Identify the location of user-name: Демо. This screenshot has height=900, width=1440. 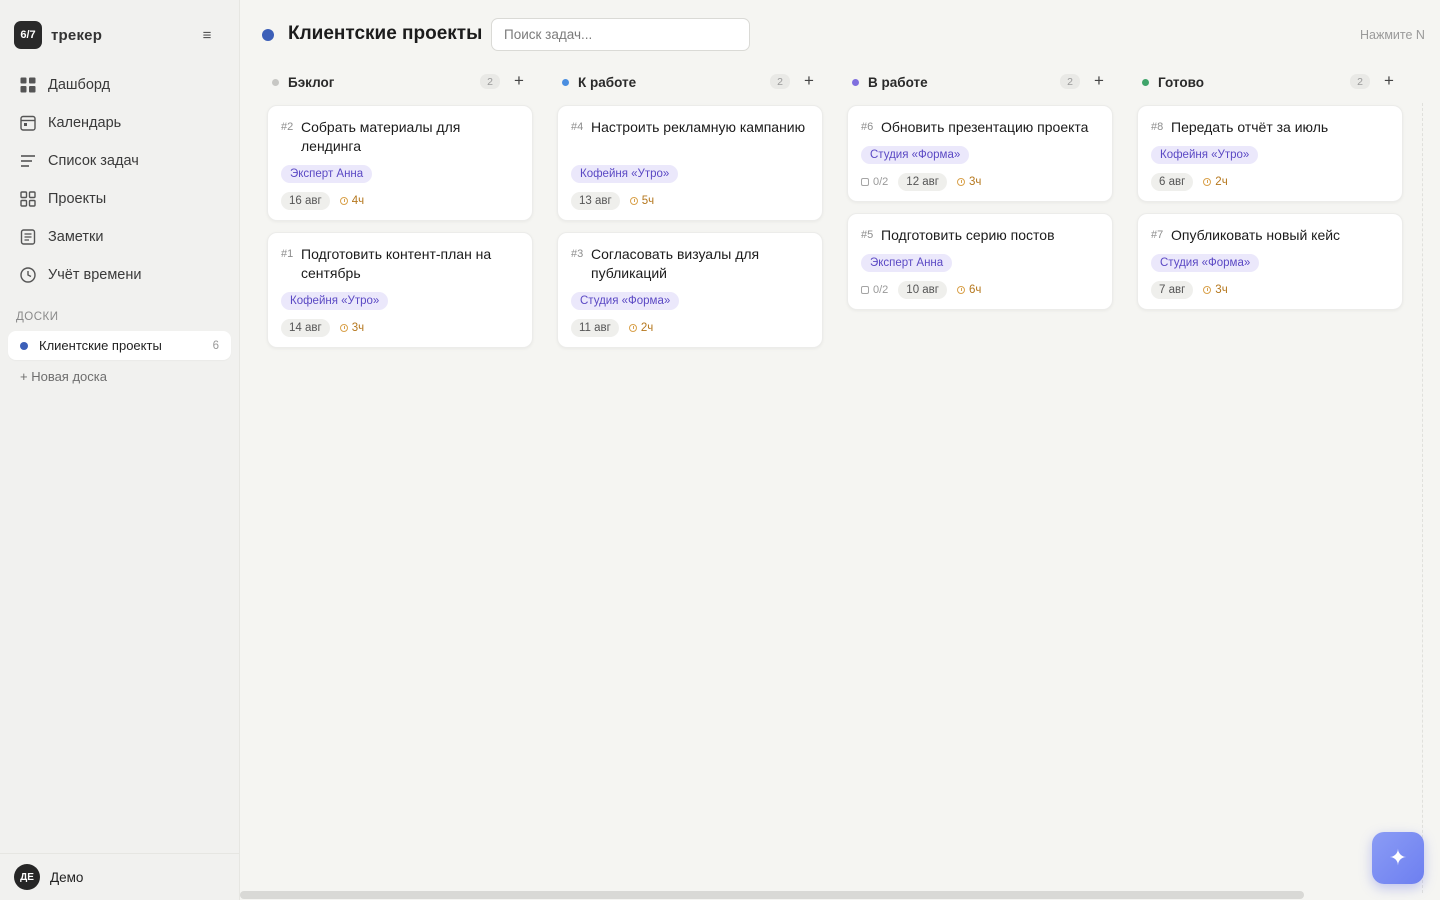
(67, 877).